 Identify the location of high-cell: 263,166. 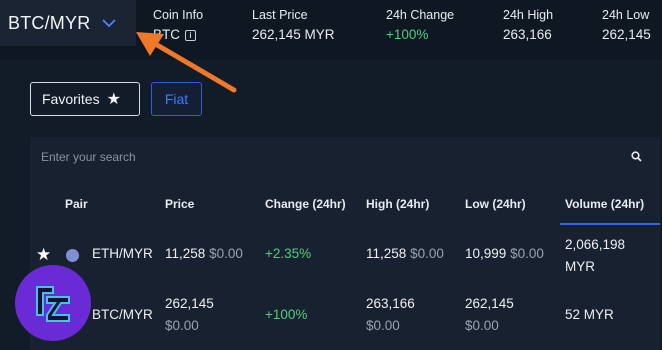
(390, 303).